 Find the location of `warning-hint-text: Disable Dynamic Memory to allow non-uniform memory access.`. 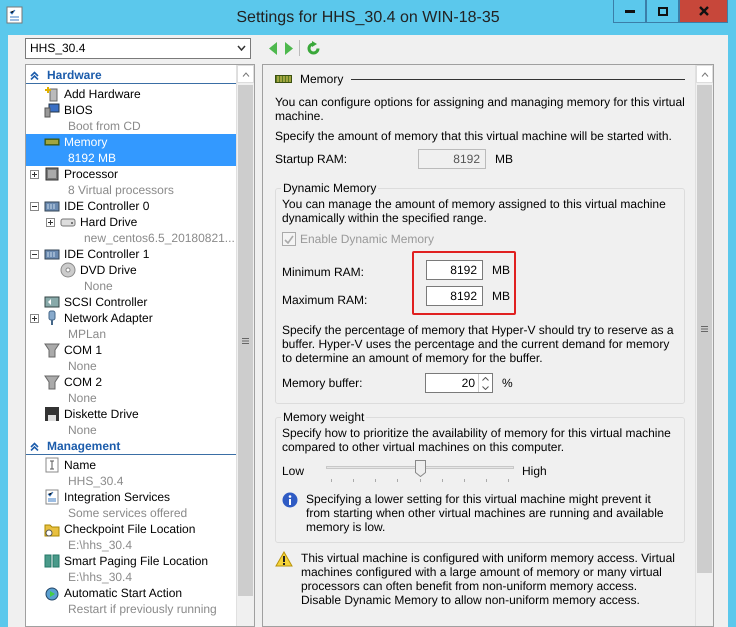

warning-hint-text: Disable Dynamic Memory to allow non-uniform memory access. is located at coordinates (471, 600).